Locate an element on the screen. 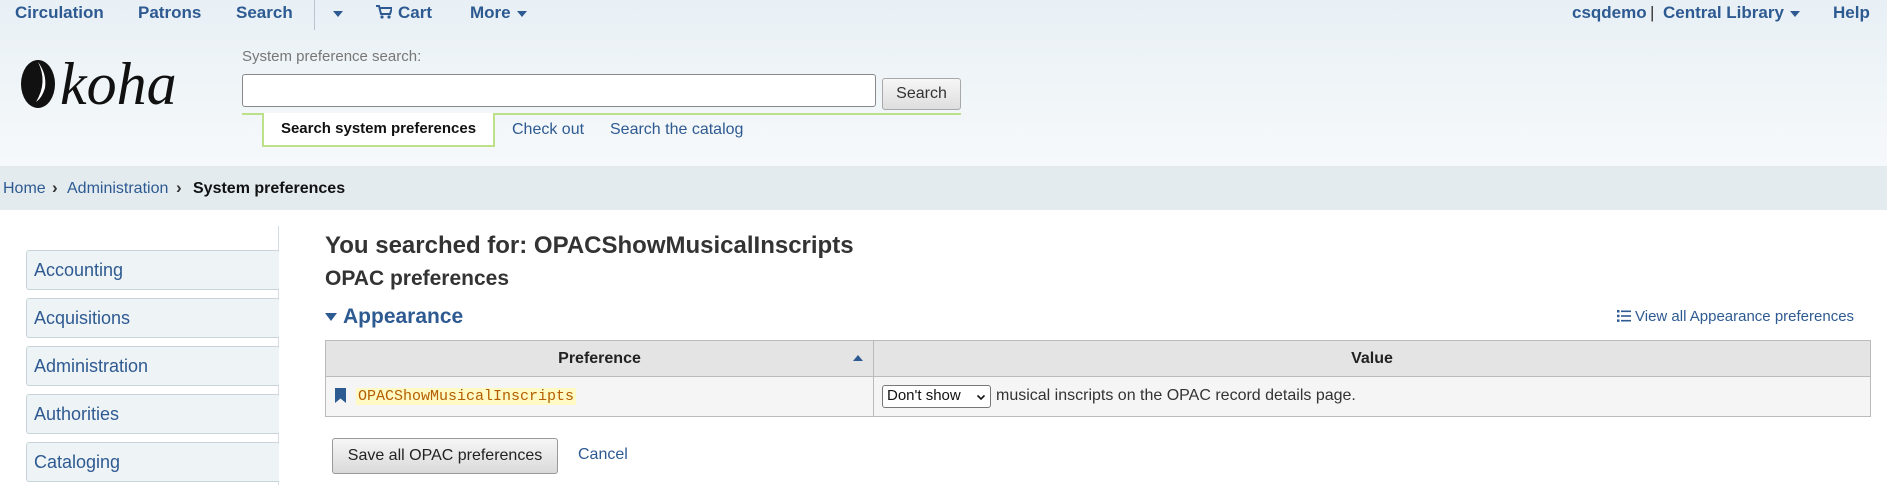 This screenshot has height=485, width=1887. tab-search-system-preferences: Search system preferences is located at coordinates (378, 130).